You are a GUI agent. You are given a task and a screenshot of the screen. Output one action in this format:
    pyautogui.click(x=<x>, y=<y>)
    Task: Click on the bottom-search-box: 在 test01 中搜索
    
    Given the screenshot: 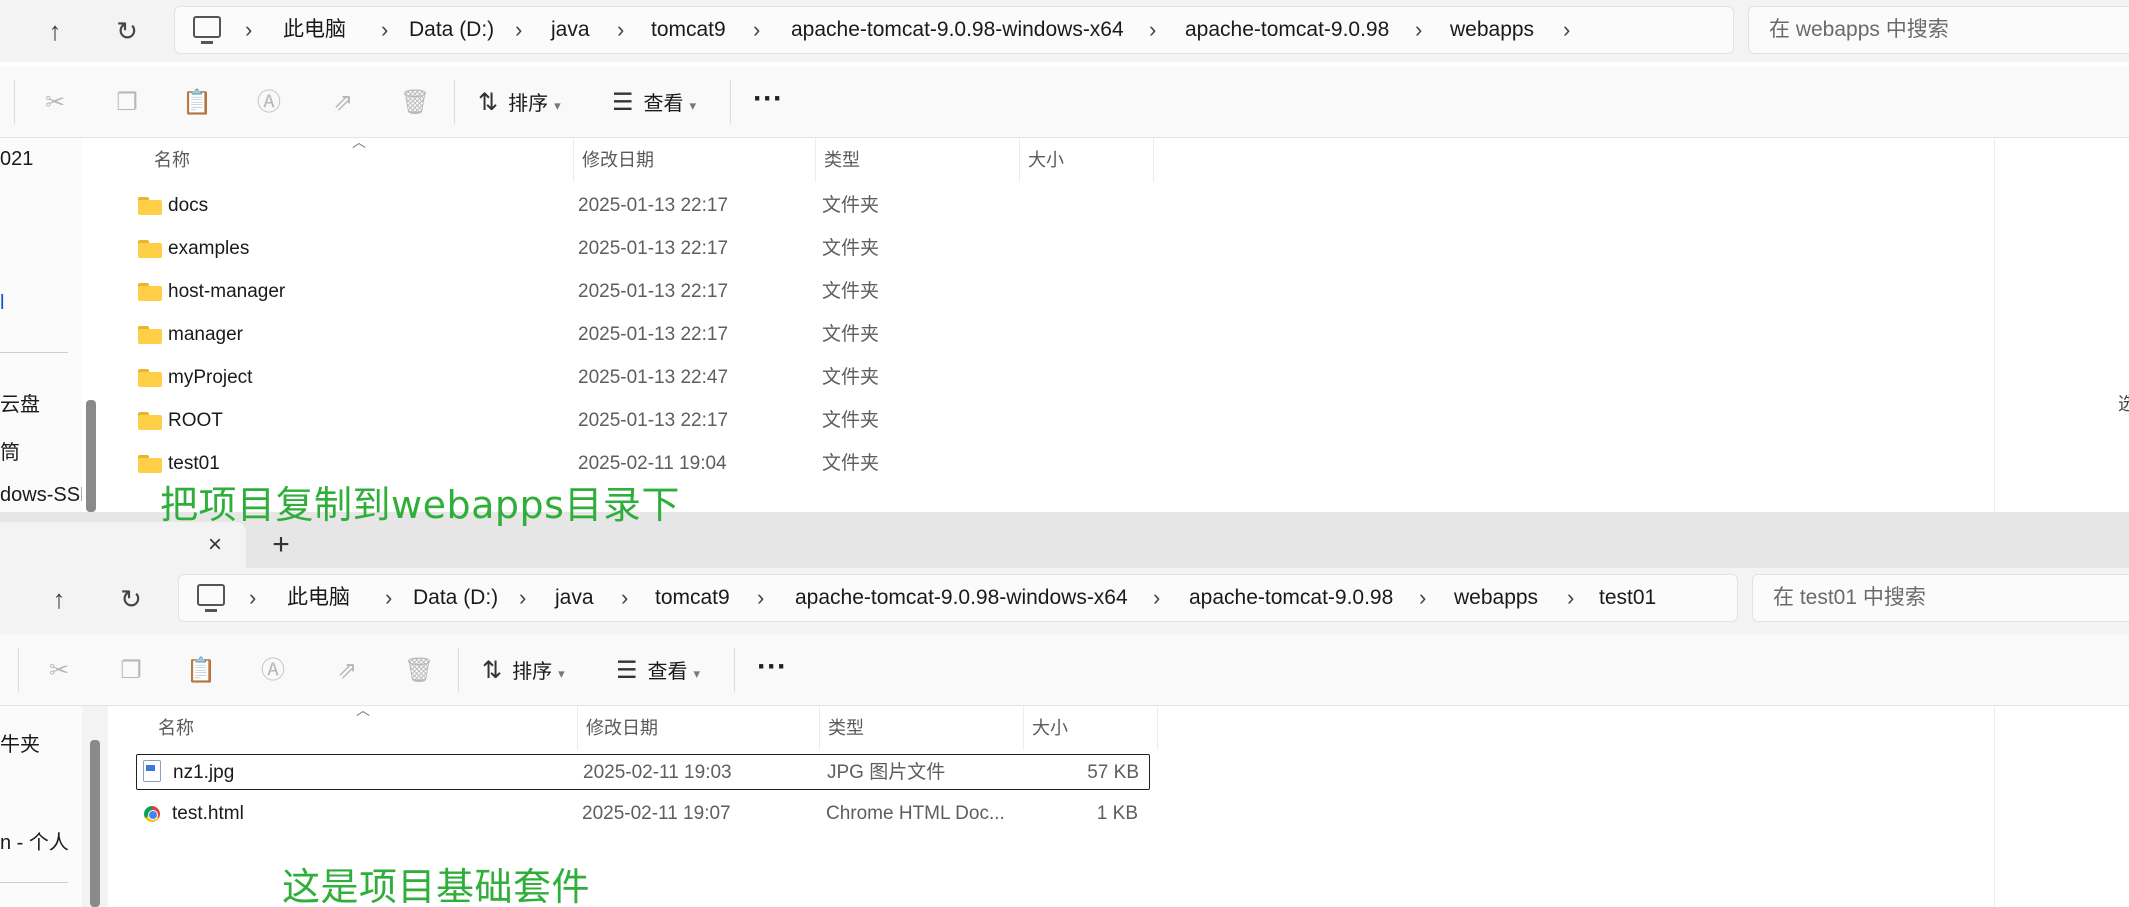 What is the action you would take?
    pyautogui.click(x=1940, y=598)
    